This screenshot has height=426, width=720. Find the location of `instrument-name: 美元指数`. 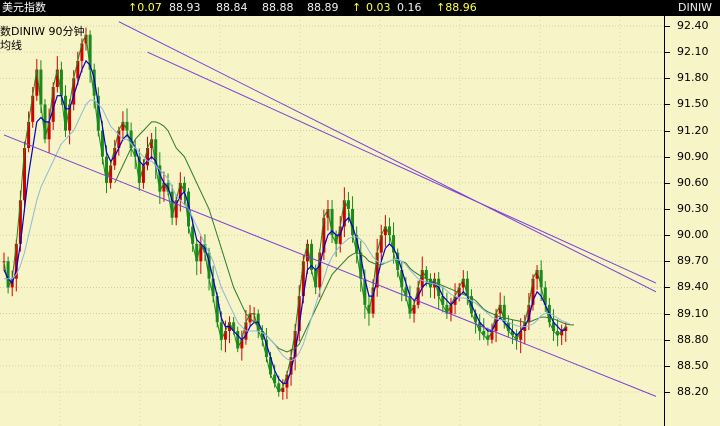

instrument-name: 美元指数 is located at coordinates (24, 7).